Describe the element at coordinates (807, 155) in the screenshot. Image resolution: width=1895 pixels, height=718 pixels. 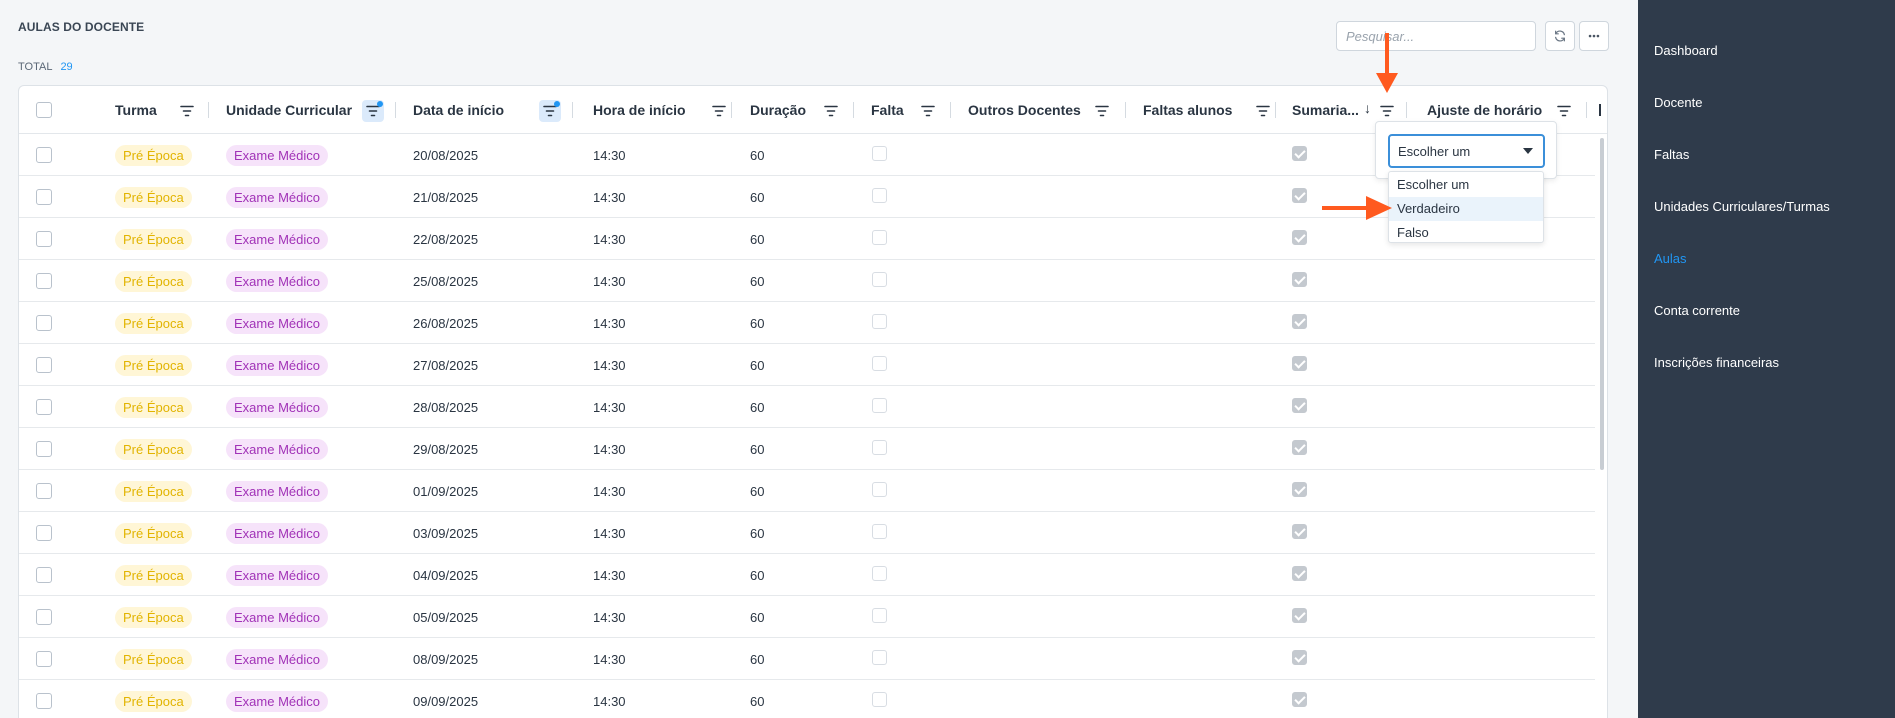
I see `table-row: Pré Época Exame Médico 20/08/2025 14:30 60` at that location.